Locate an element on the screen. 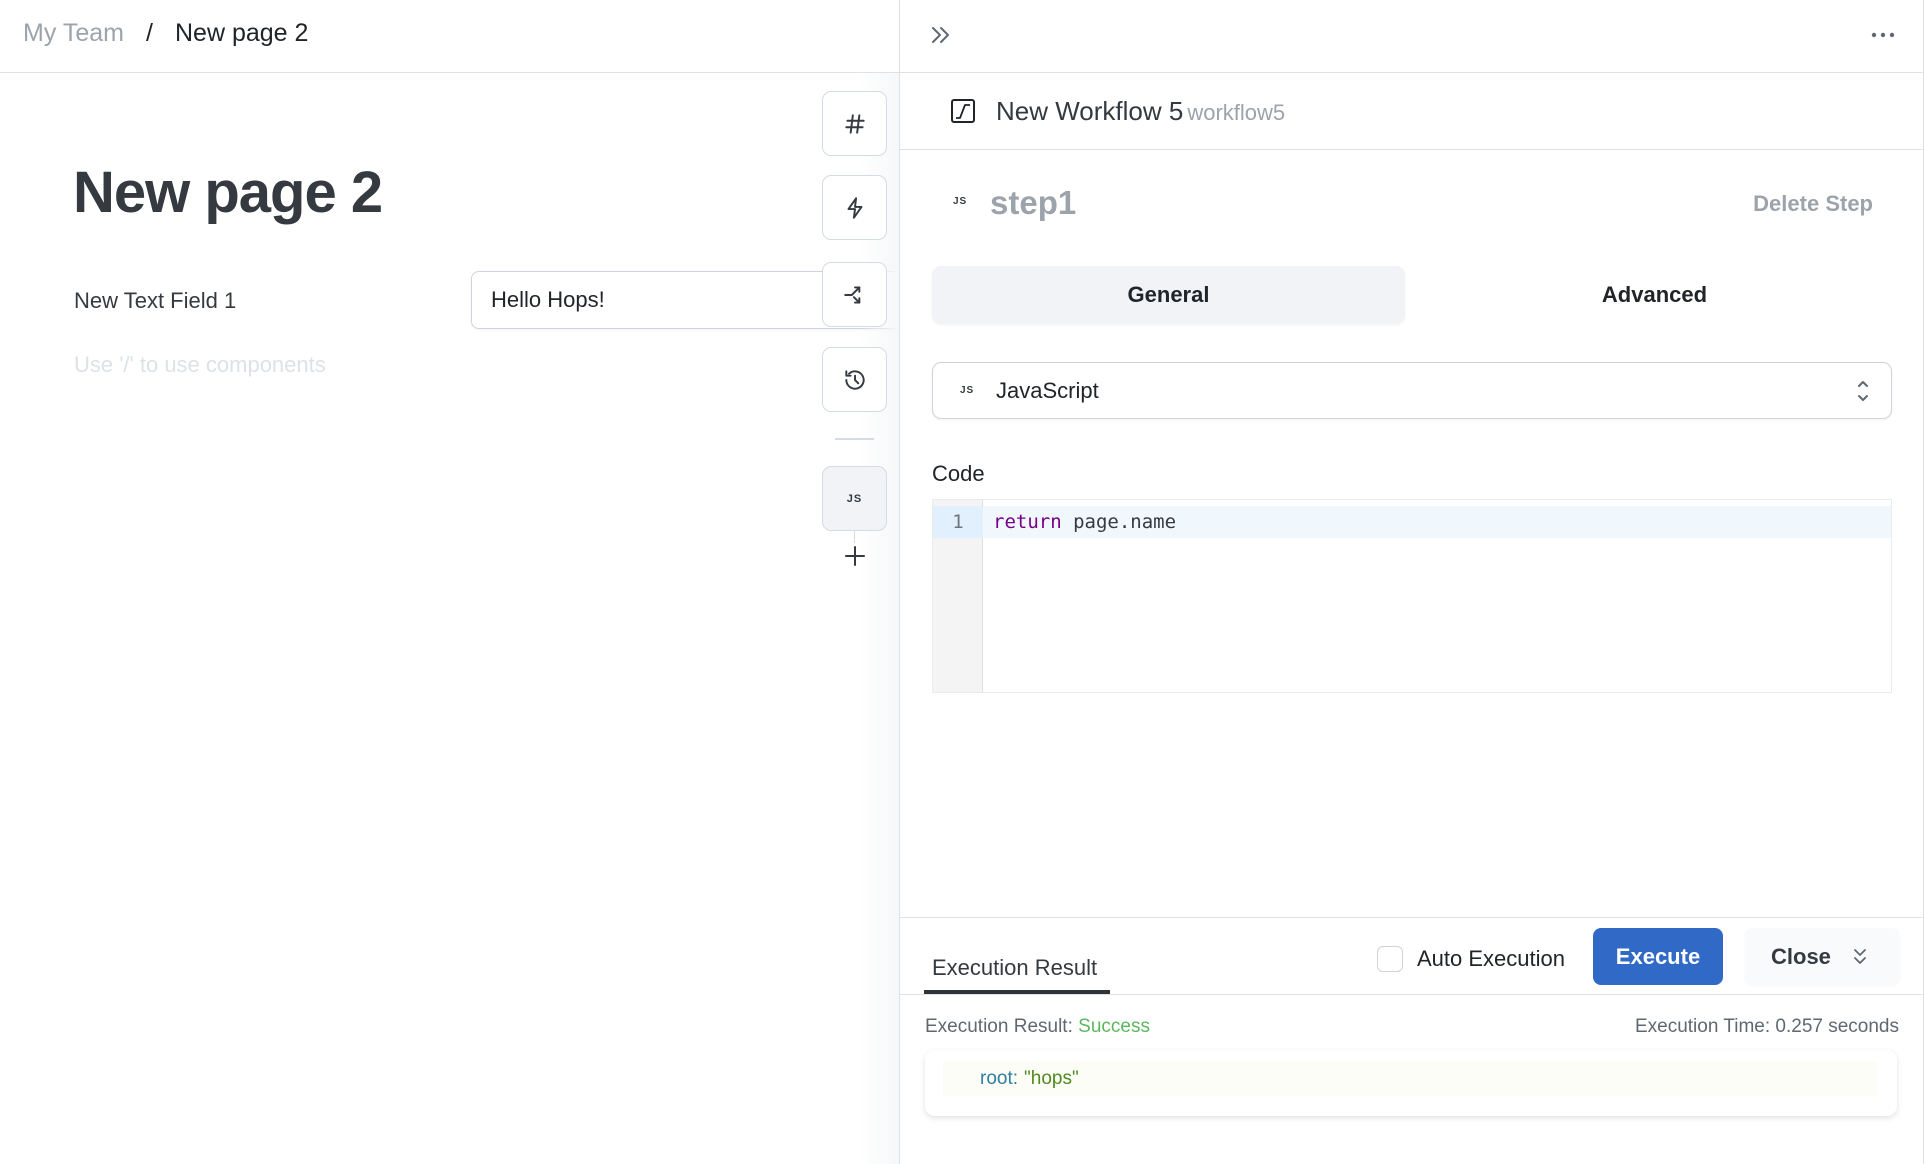 The image size is (1924, 1164). json-root-row: root: "hops" is located at coordinates (1029, 1079).